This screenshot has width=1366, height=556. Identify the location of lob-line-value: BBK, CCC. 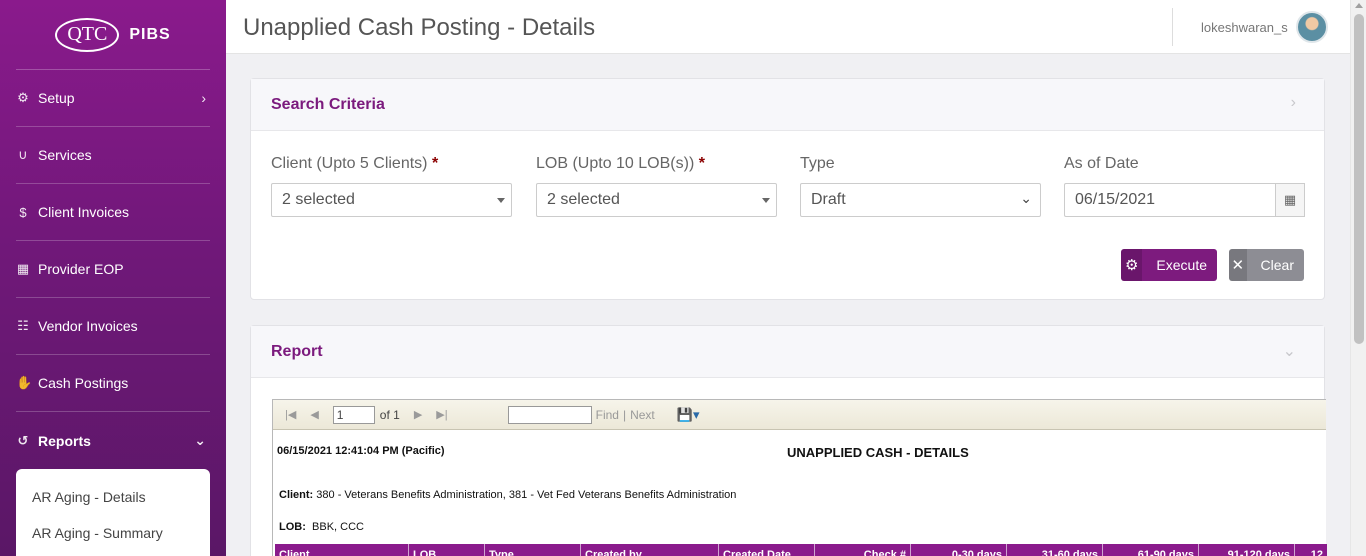
(338, 527).